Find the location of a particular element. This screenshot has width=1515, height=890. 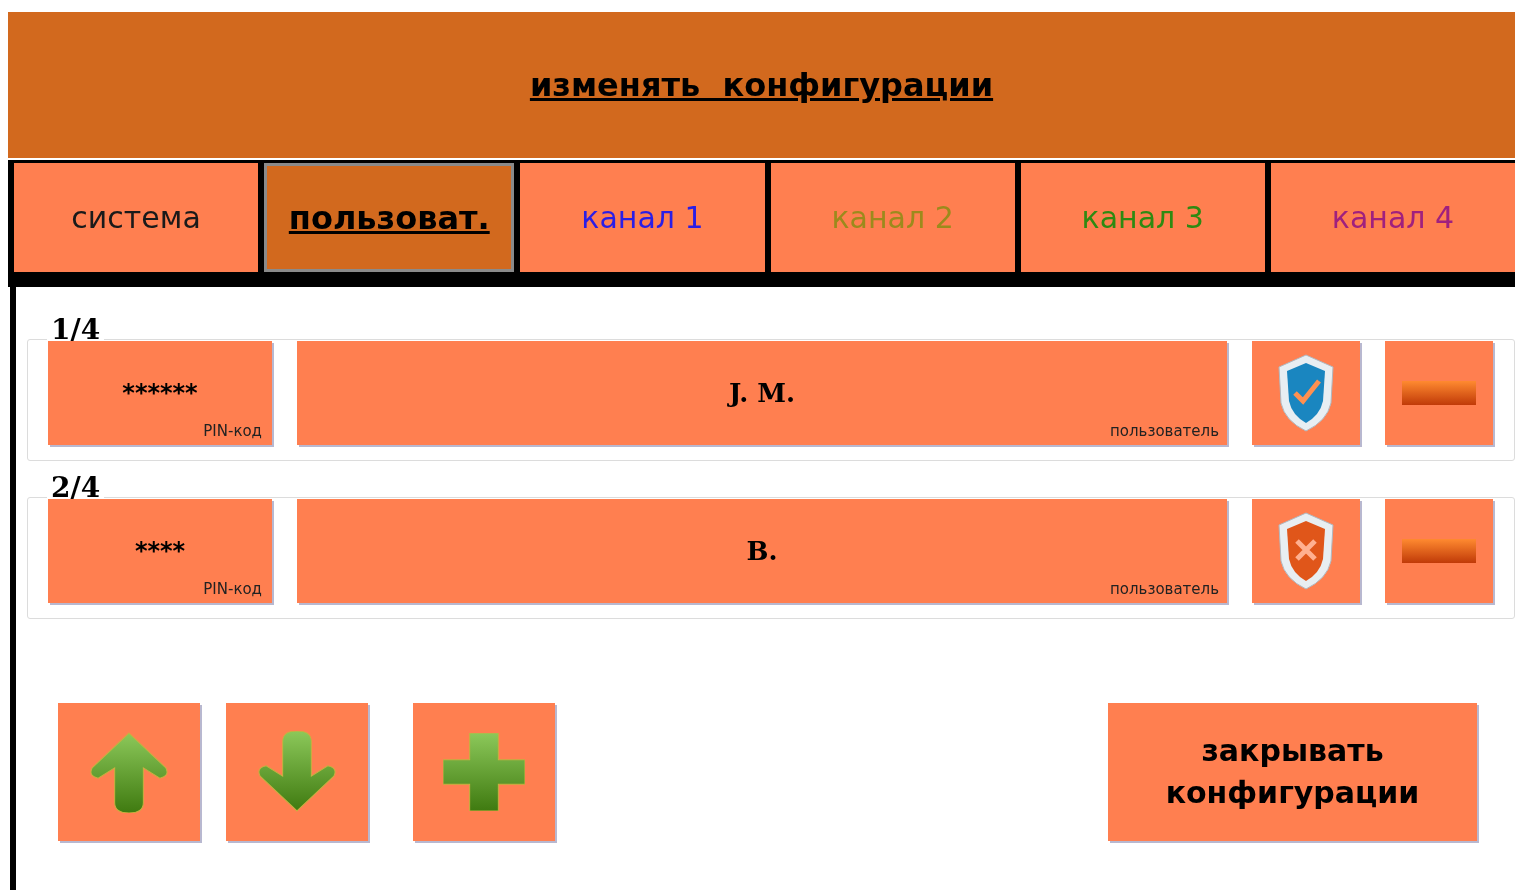

page-title: изменять конфигурации is located at coordinates (761, 85).